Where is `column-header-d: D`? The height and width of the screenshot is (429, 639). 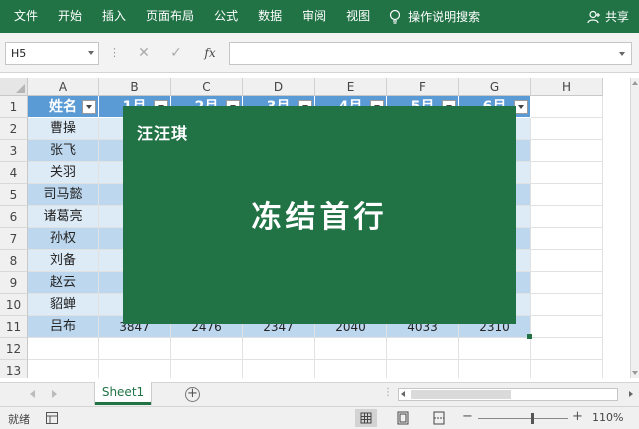 column-header-d: D is located at coordinates (279, 87).